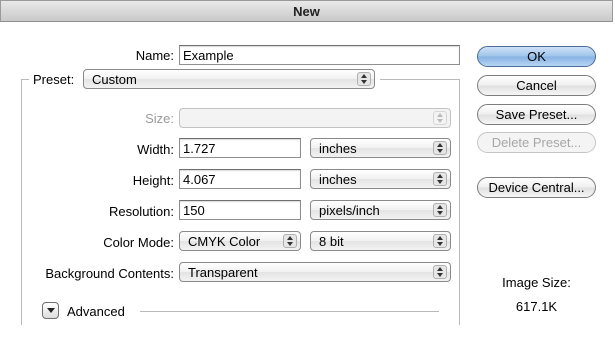 The height and width of the screenshot is (350, 615). Describe the element at coordinates (50, 310) in the screenshot. I see `advanced-disclosure-triangle-icon` at that location.